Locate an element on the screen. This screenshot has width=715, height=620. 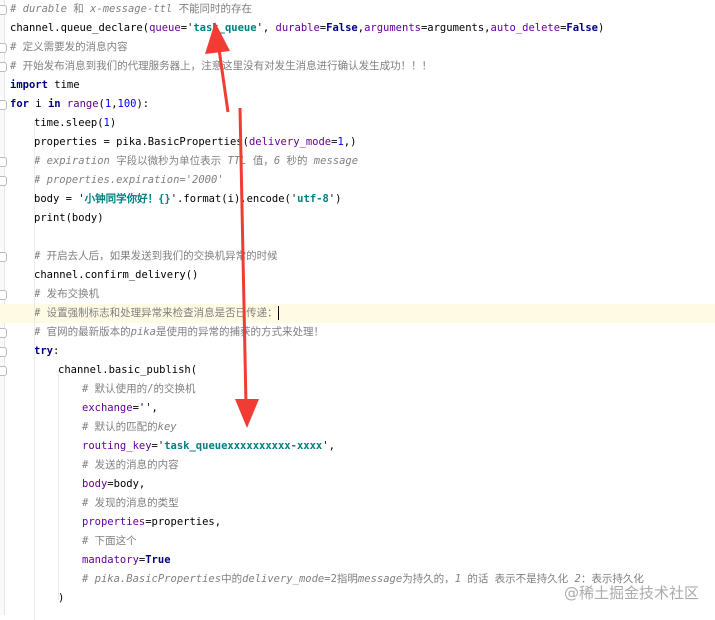
down-arrow is located at coordinates (247, 267).